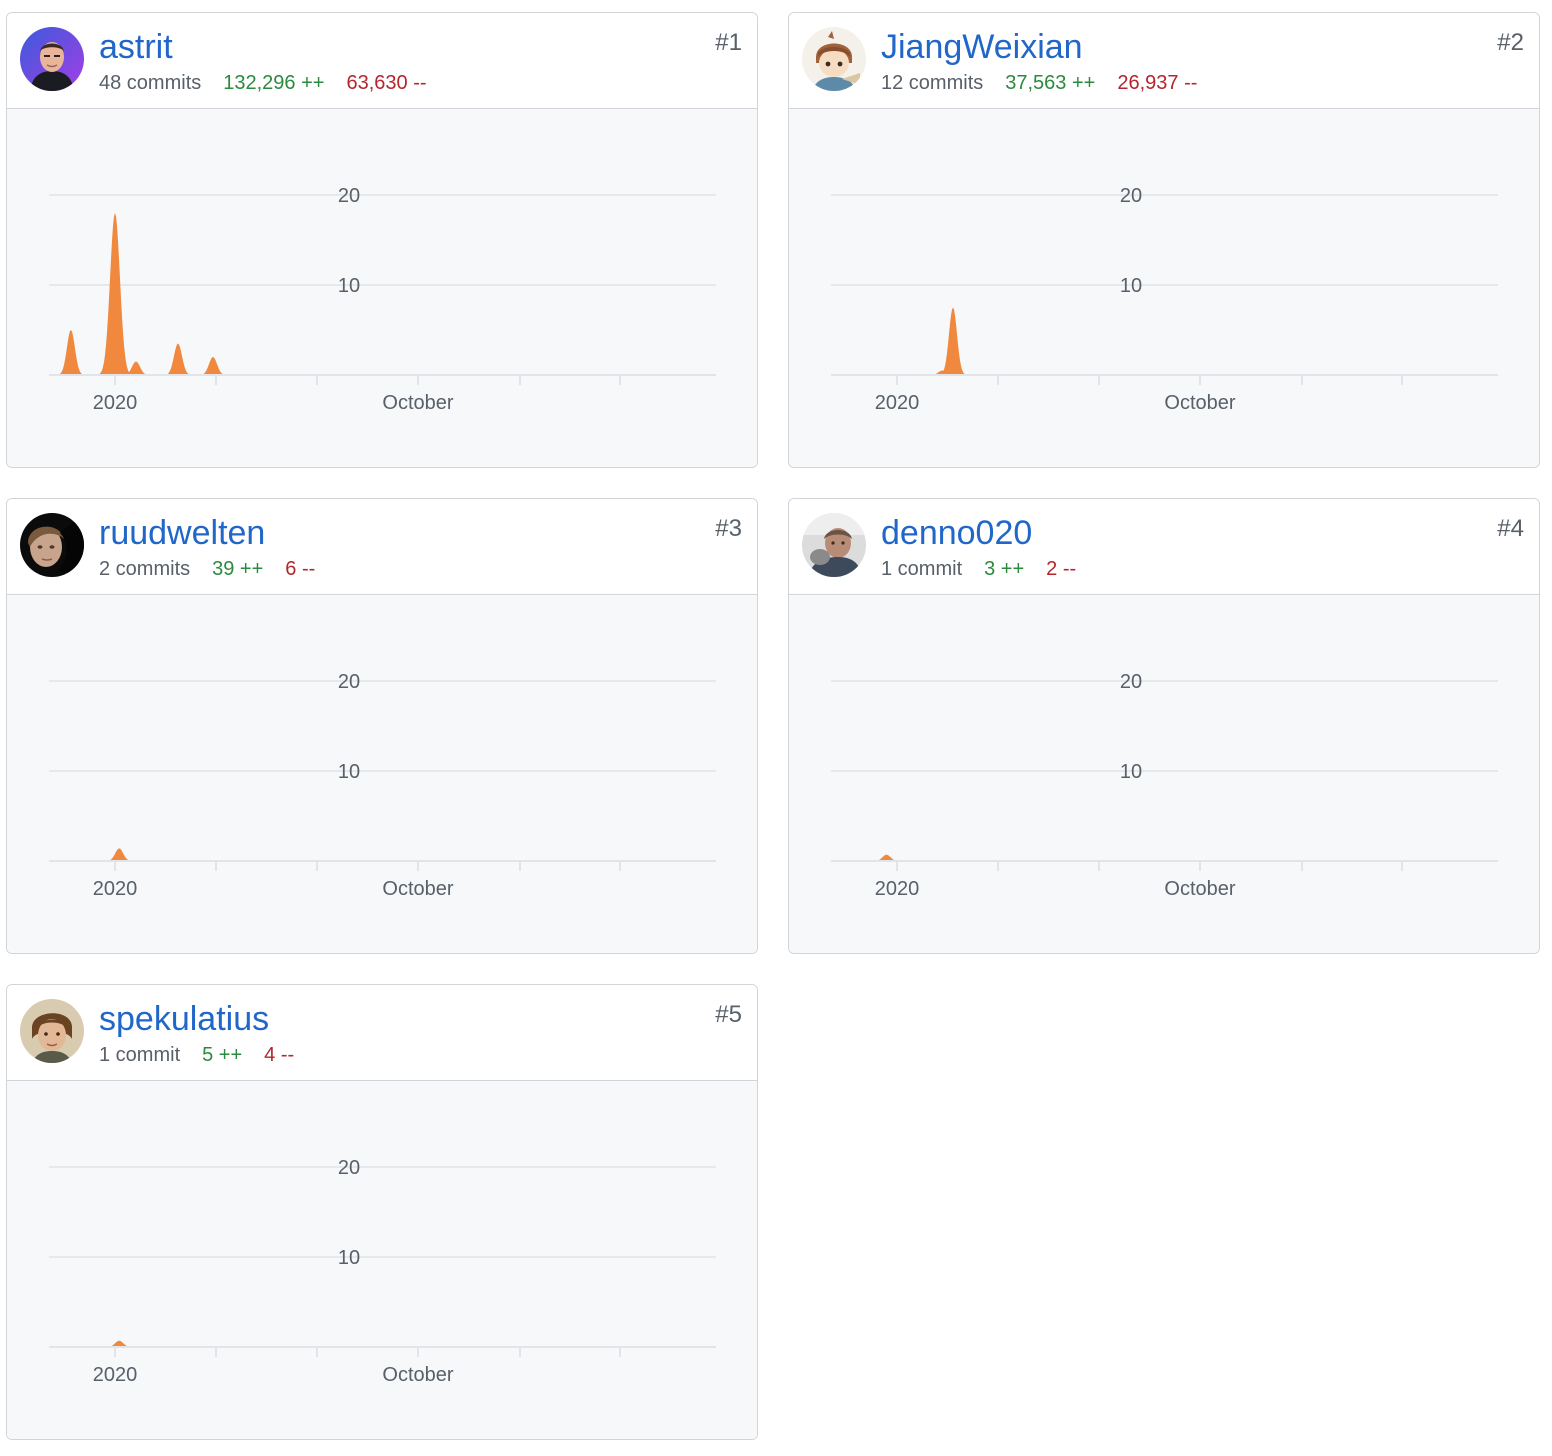 The width and height of the screenshot is (1552, 1456). Describe the element at coordinates (150, 83) in the screenshot. I see `commit-count-link: 48 commits` at that location.